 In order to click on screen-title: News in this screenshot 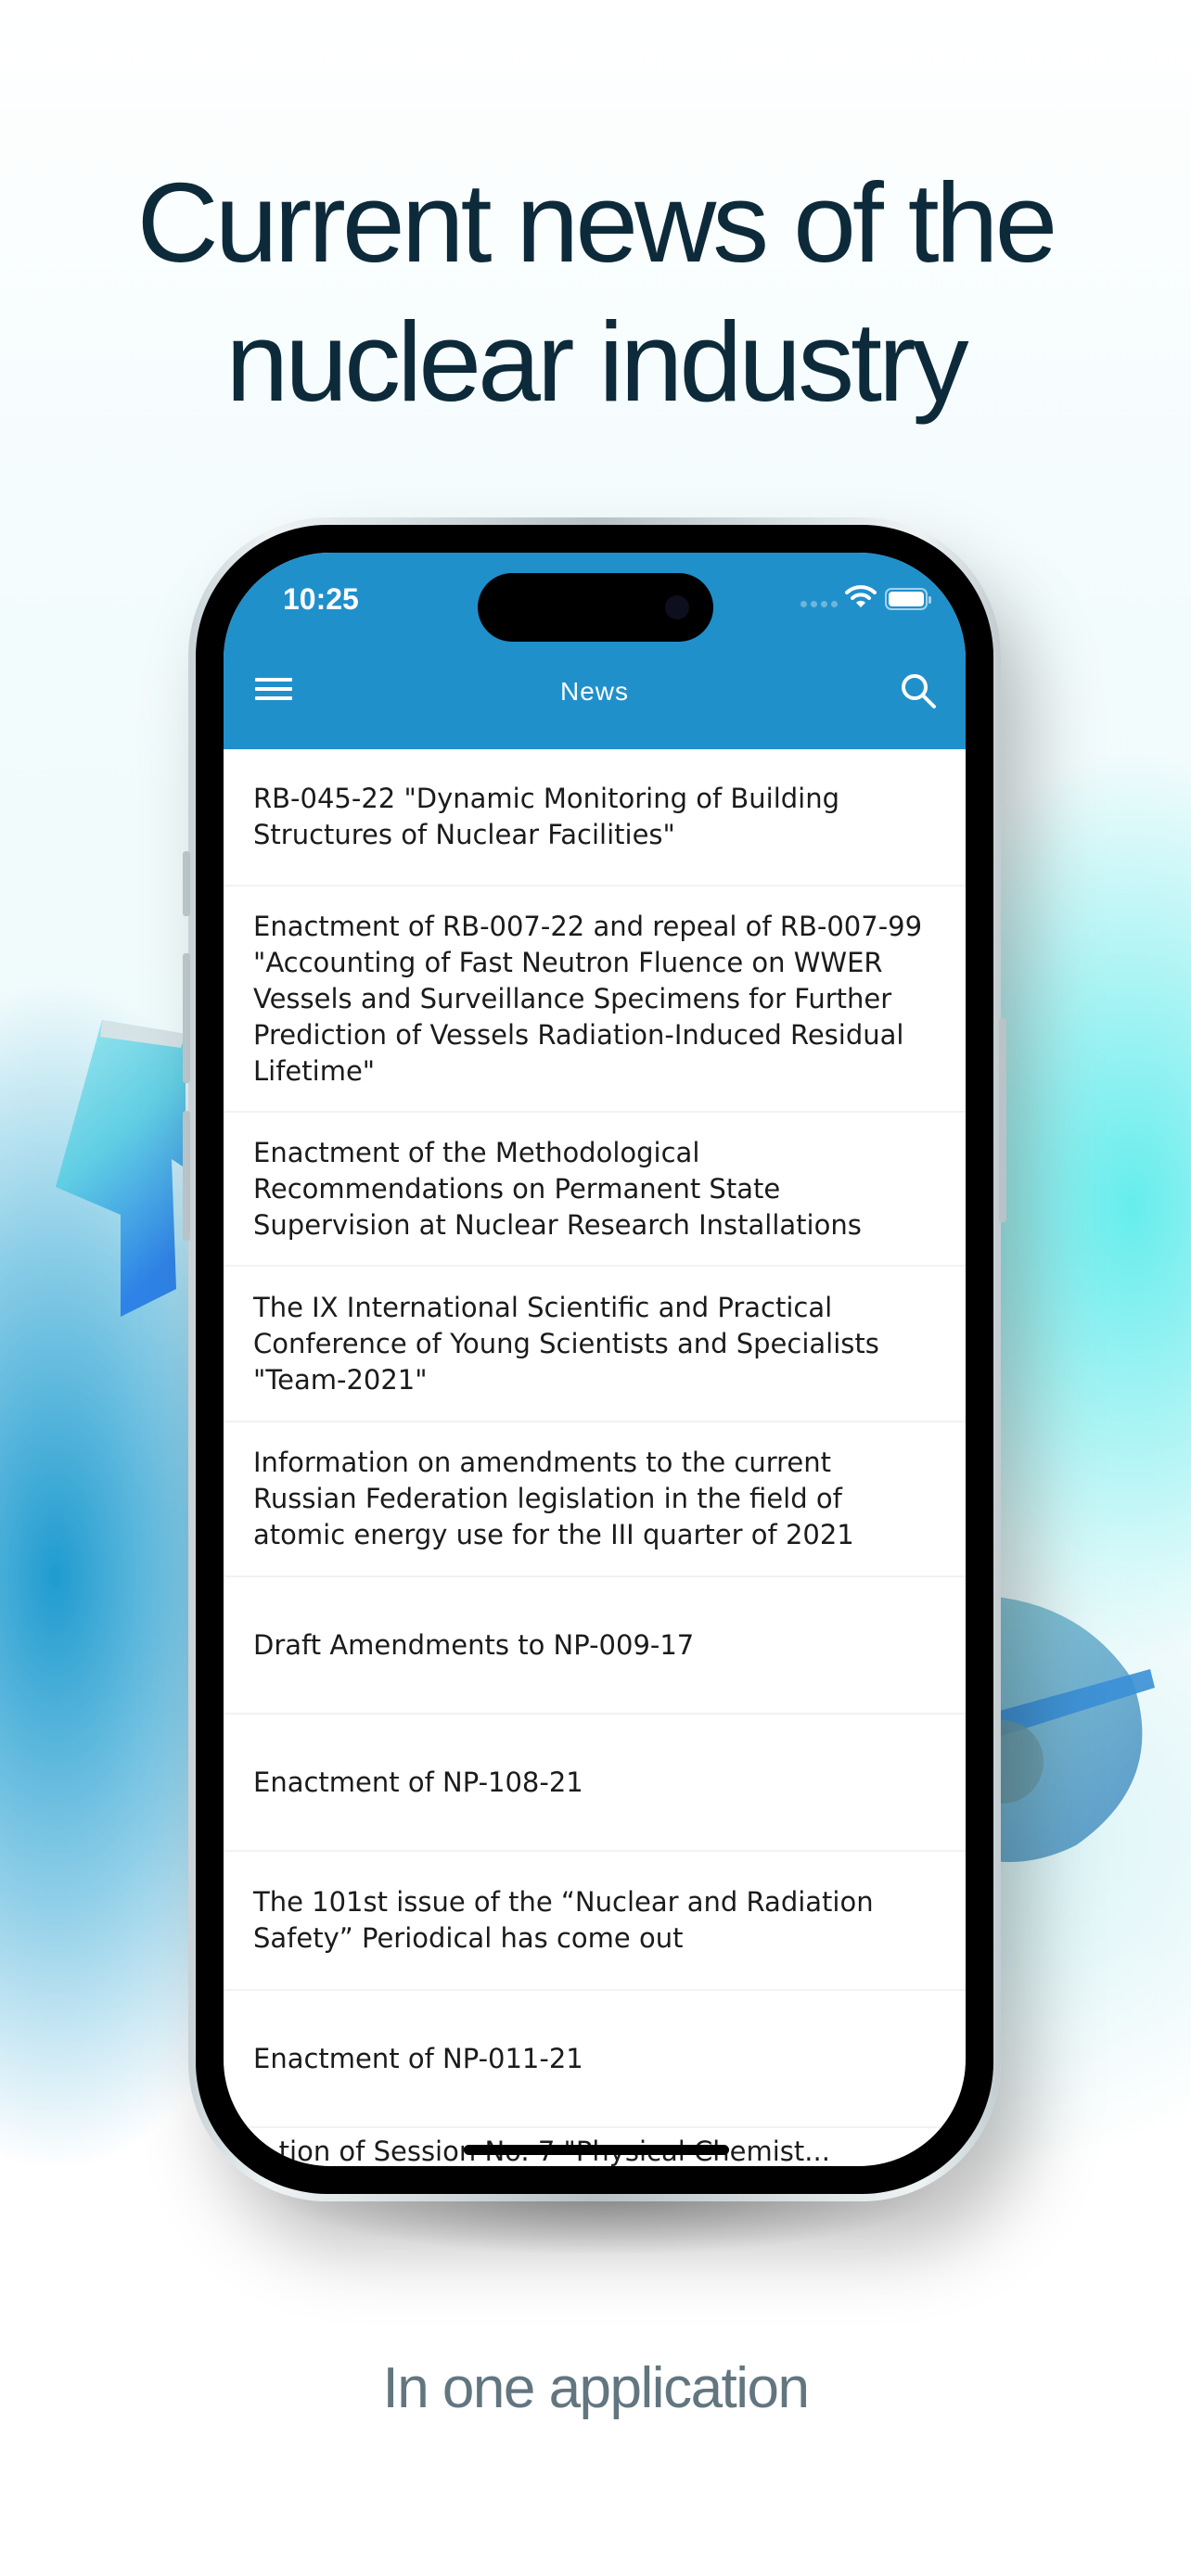, I will do `click(594, 692)`.